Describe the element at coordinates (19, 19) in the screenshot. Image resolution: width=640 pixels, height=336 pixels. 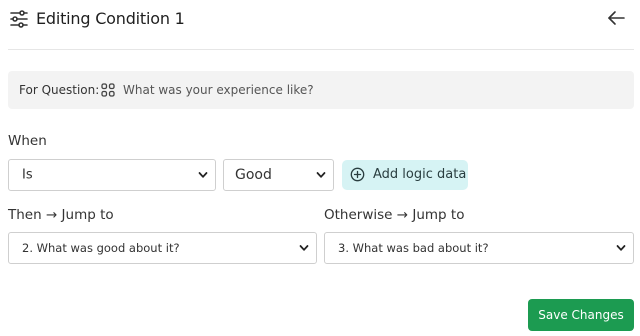
I see `sliders-icon` at that location.